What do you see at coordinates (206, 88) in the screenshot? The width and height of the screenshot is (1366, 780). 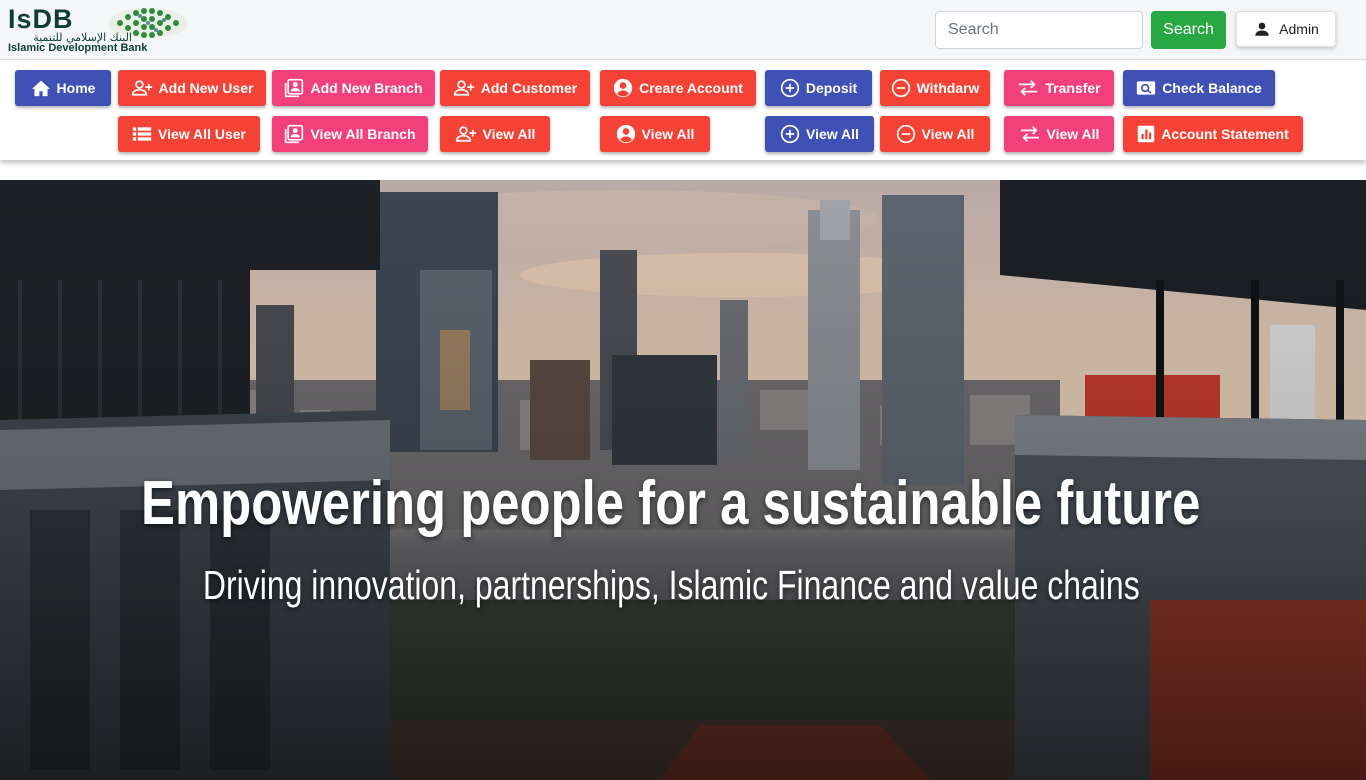 I see `nav-add-new-user-label: Add New User` at bounding box center [206, 88].